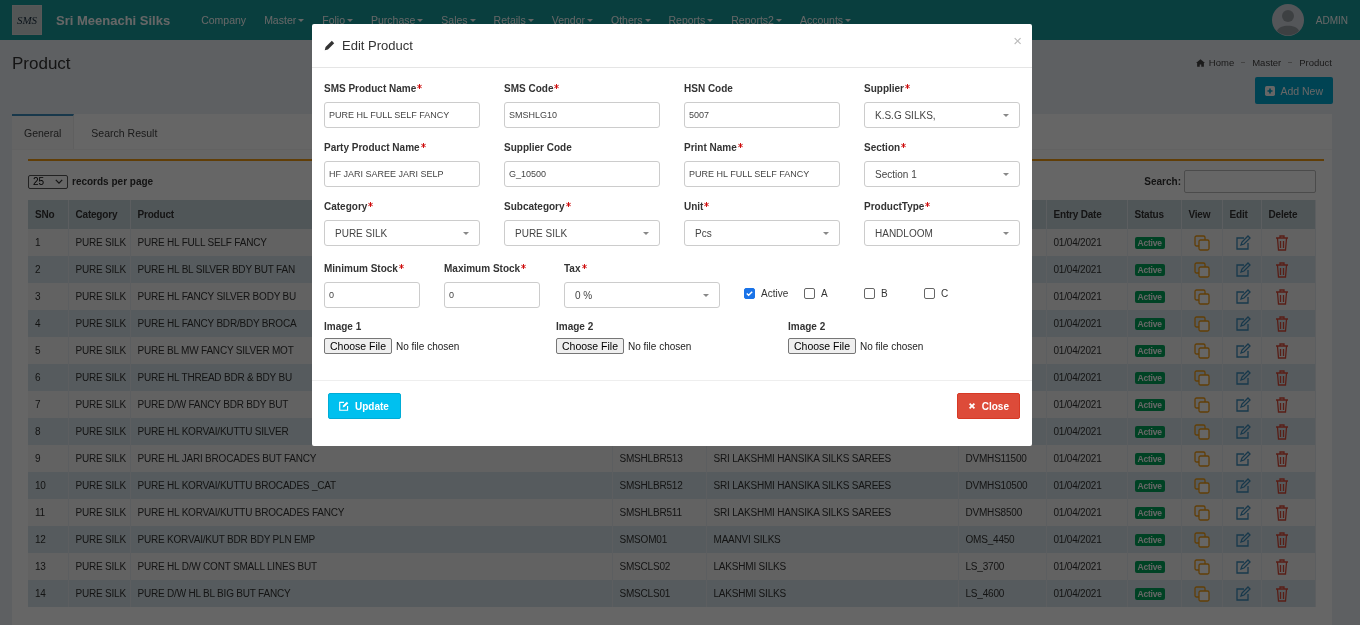 Image resolution: width=1360 pixels, height=625 pixels. Describe the element at coordinates (825, 20) in the screenshot. I see `nav-menu-item: Accounts` at that location.